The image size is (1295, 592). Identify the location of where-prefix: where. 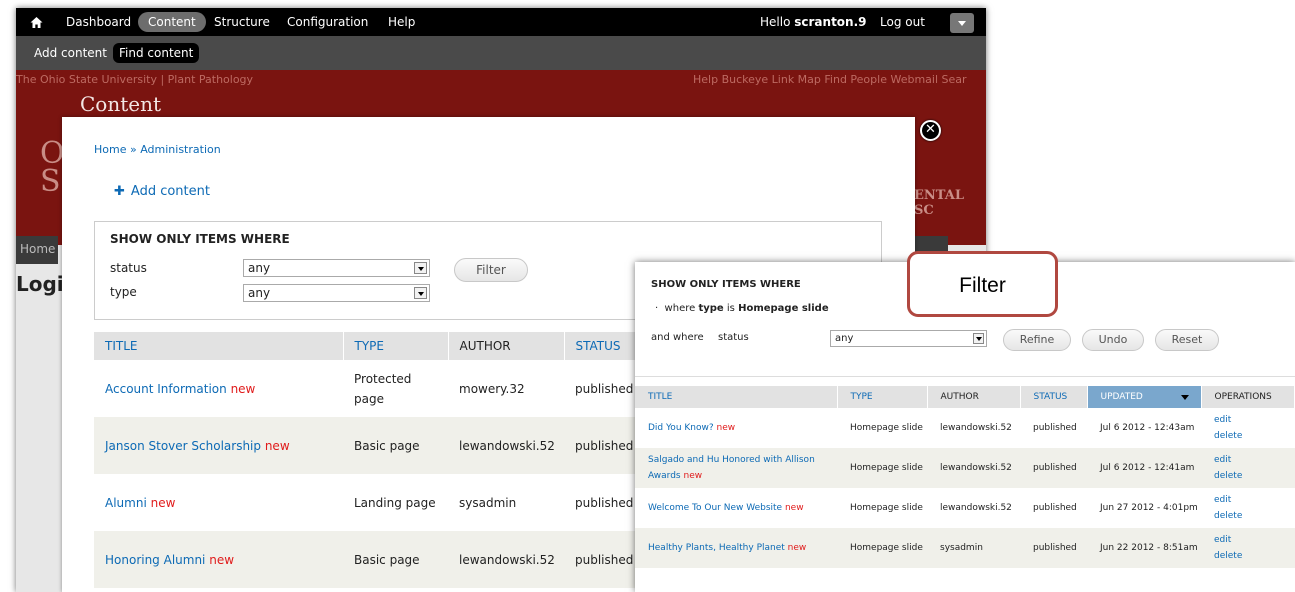
(680, 308).